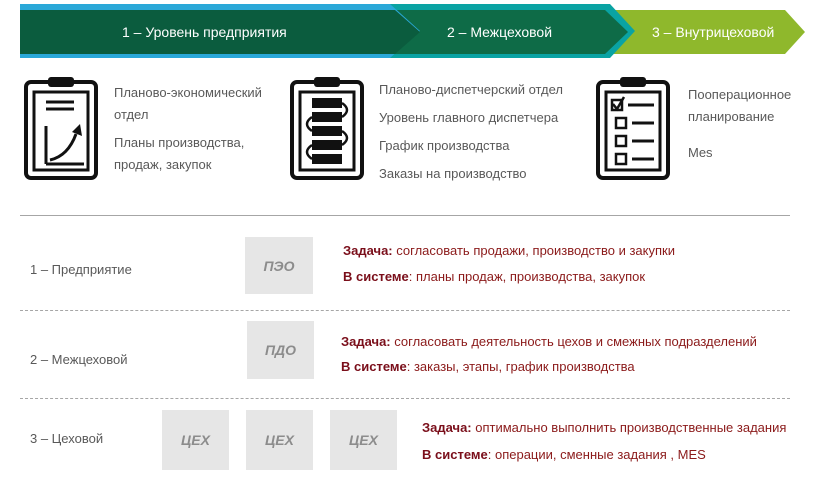 This screenshot has width=822, height=483. Describe the element at coordinates (374, 366) in the screenshot. I see `row-2-system-label: В системе` at that location.